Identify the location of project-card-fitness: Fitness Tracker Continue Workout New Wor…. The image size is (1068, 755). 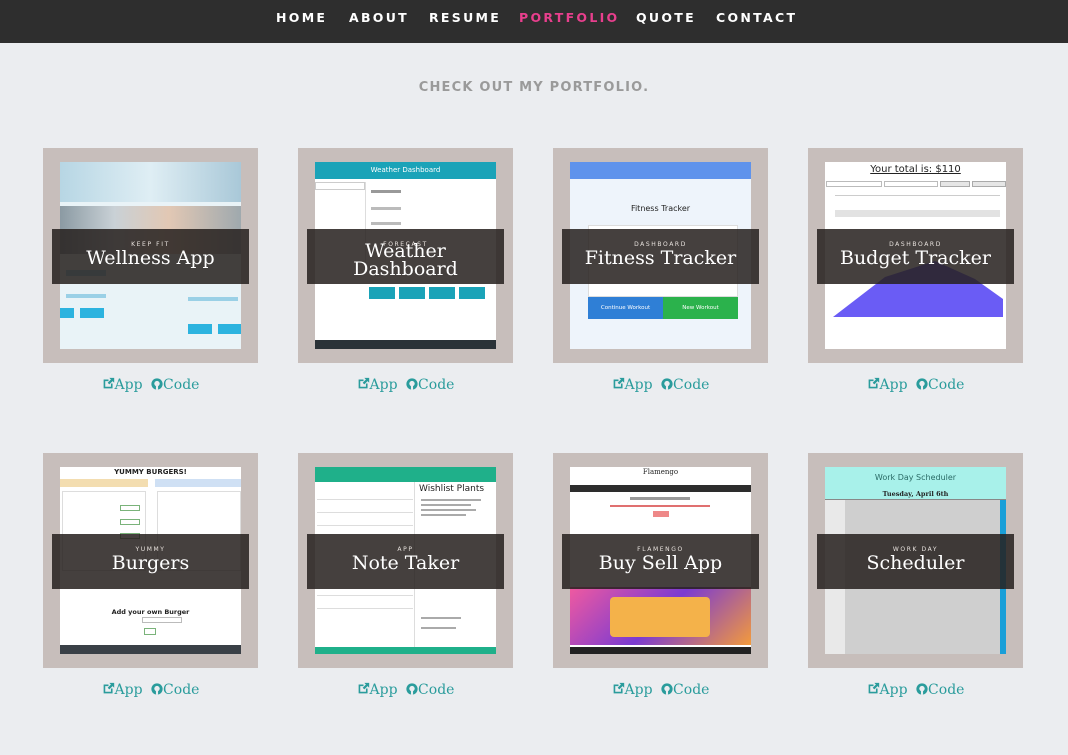
(660, 255).